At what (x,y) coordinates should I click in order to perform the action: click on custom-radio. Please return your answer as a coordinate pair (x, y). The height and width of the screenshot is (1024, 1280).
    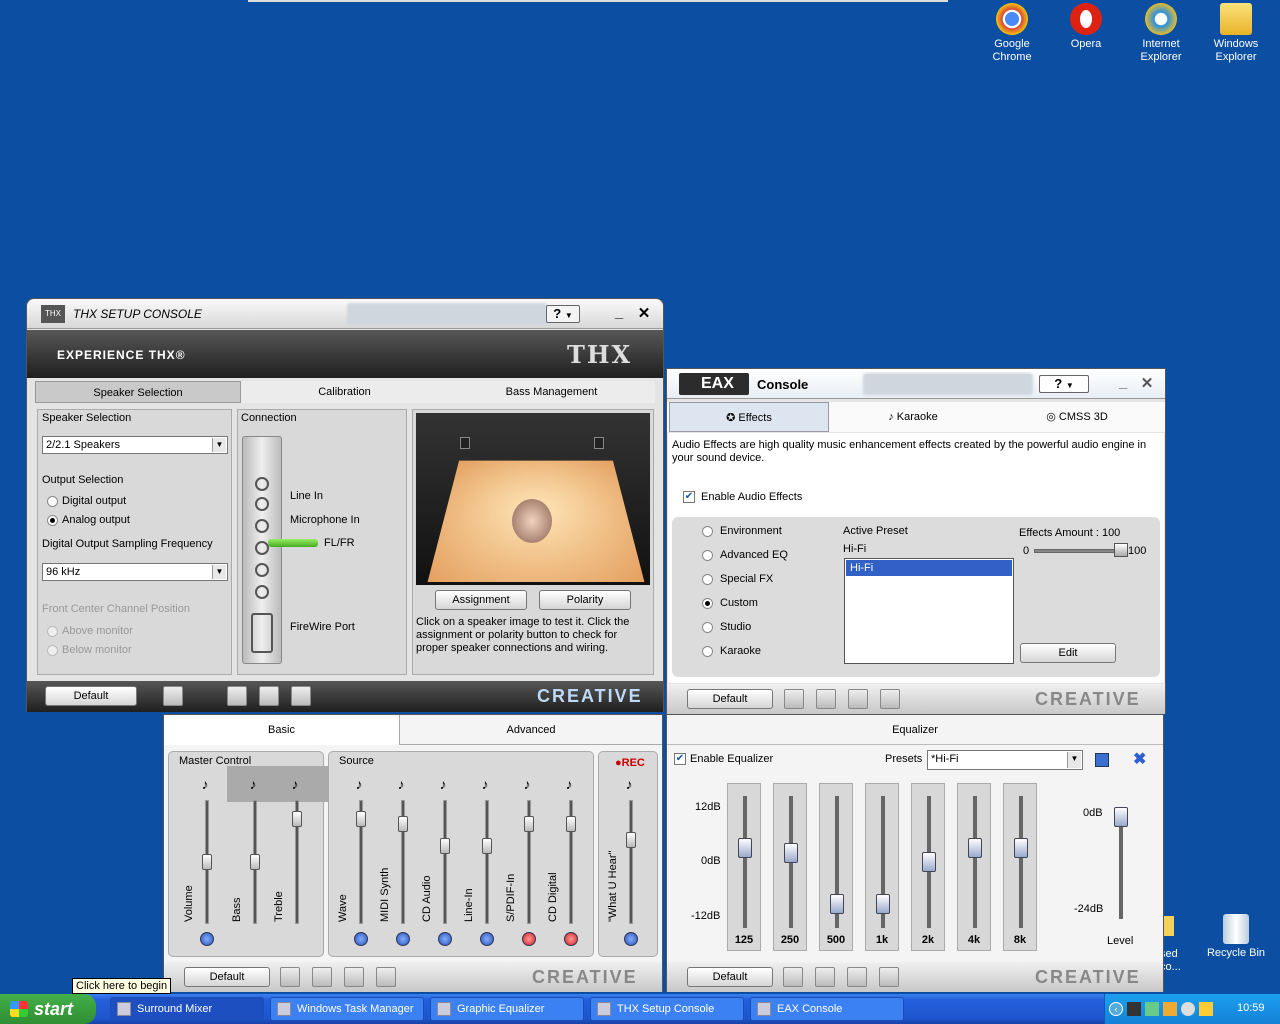
    Looking at the image, I should click on (707, 603).